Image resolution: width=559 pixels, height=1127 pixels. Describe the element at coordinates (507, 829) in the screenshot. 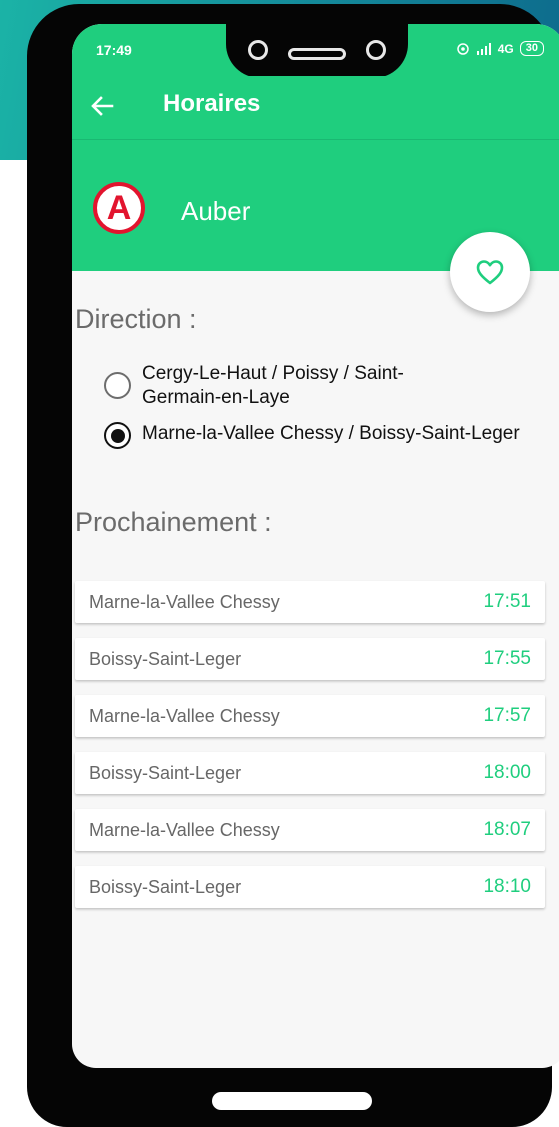

I see `departure-time: 18:07` at that location.